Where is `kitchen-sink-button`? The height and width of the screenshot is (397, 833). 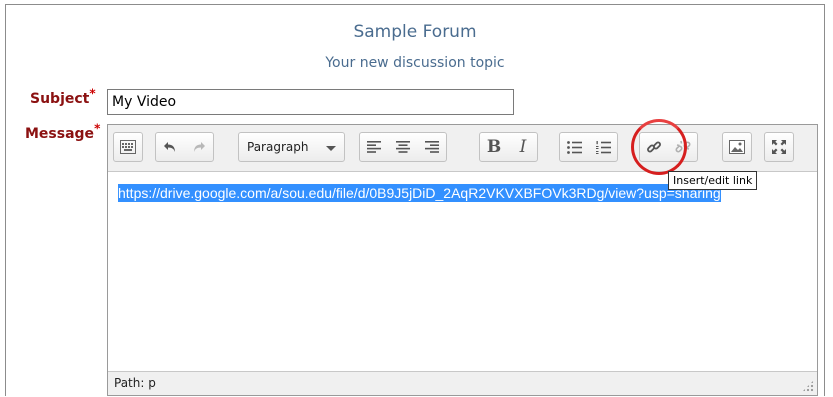
kitchen-sink-button is located at coordinates (128, 147).